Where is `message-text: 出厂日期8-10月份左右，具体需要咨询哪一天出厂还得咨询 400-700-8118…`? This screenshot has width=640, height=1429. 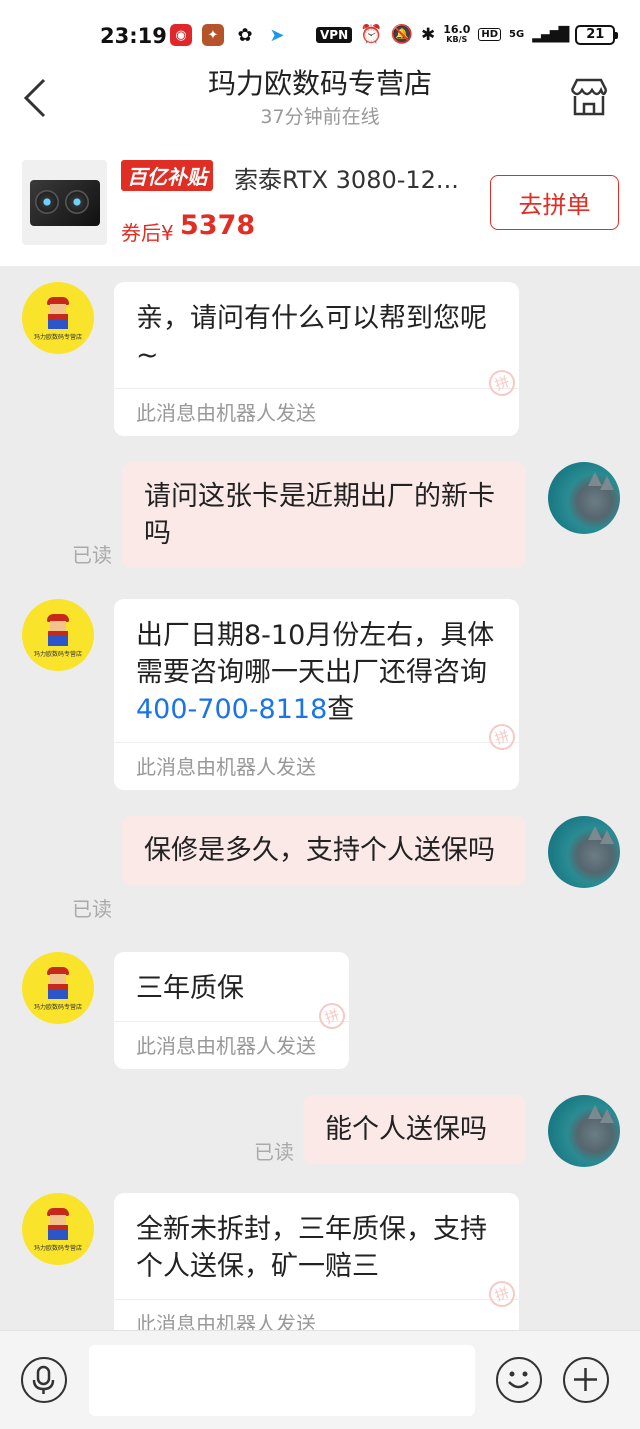
message-text: 出厂日期8-10月份左右，具体需要咨询哪一天出厂还得咨询 400-700-8118… is located at coordinates (316, 670).